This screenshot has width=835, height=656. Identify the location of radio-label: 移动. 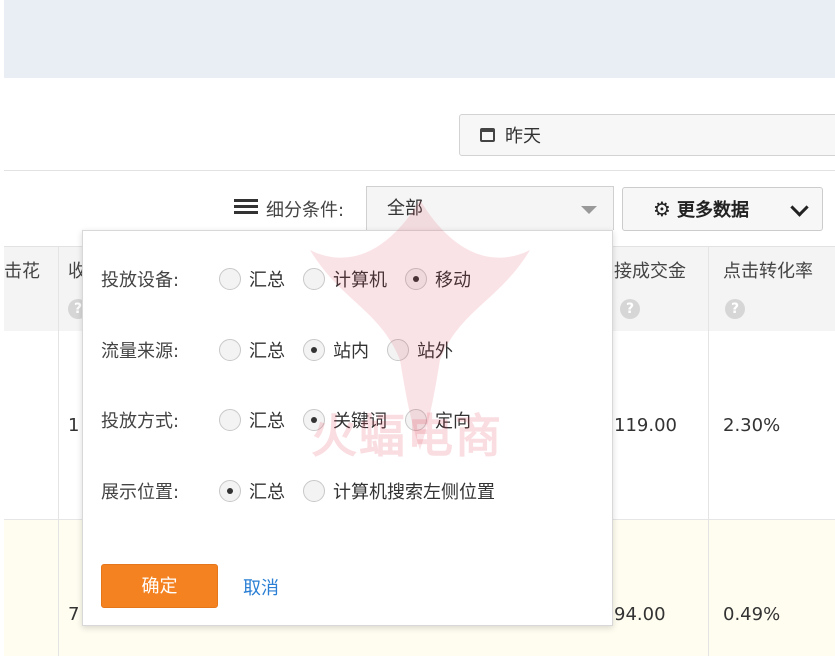
(453, 280).